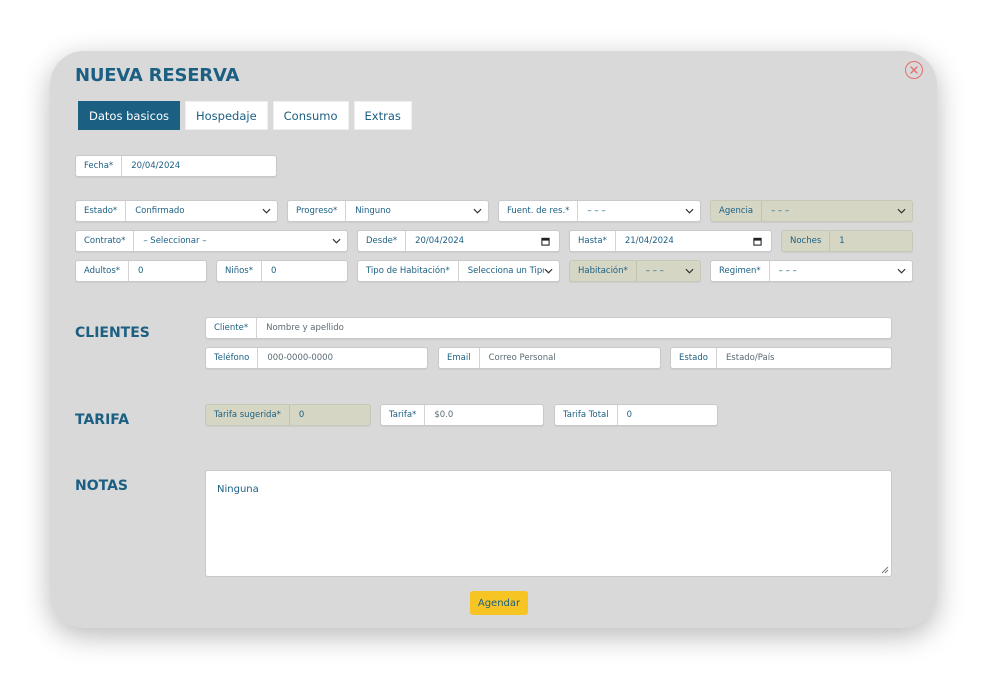 This screenshot has width=1007, height=699. What do you see at coordinates (593, 241) in the screenshot?
I see `hasta-label: Hasta*` at bounding box center [593, 241].